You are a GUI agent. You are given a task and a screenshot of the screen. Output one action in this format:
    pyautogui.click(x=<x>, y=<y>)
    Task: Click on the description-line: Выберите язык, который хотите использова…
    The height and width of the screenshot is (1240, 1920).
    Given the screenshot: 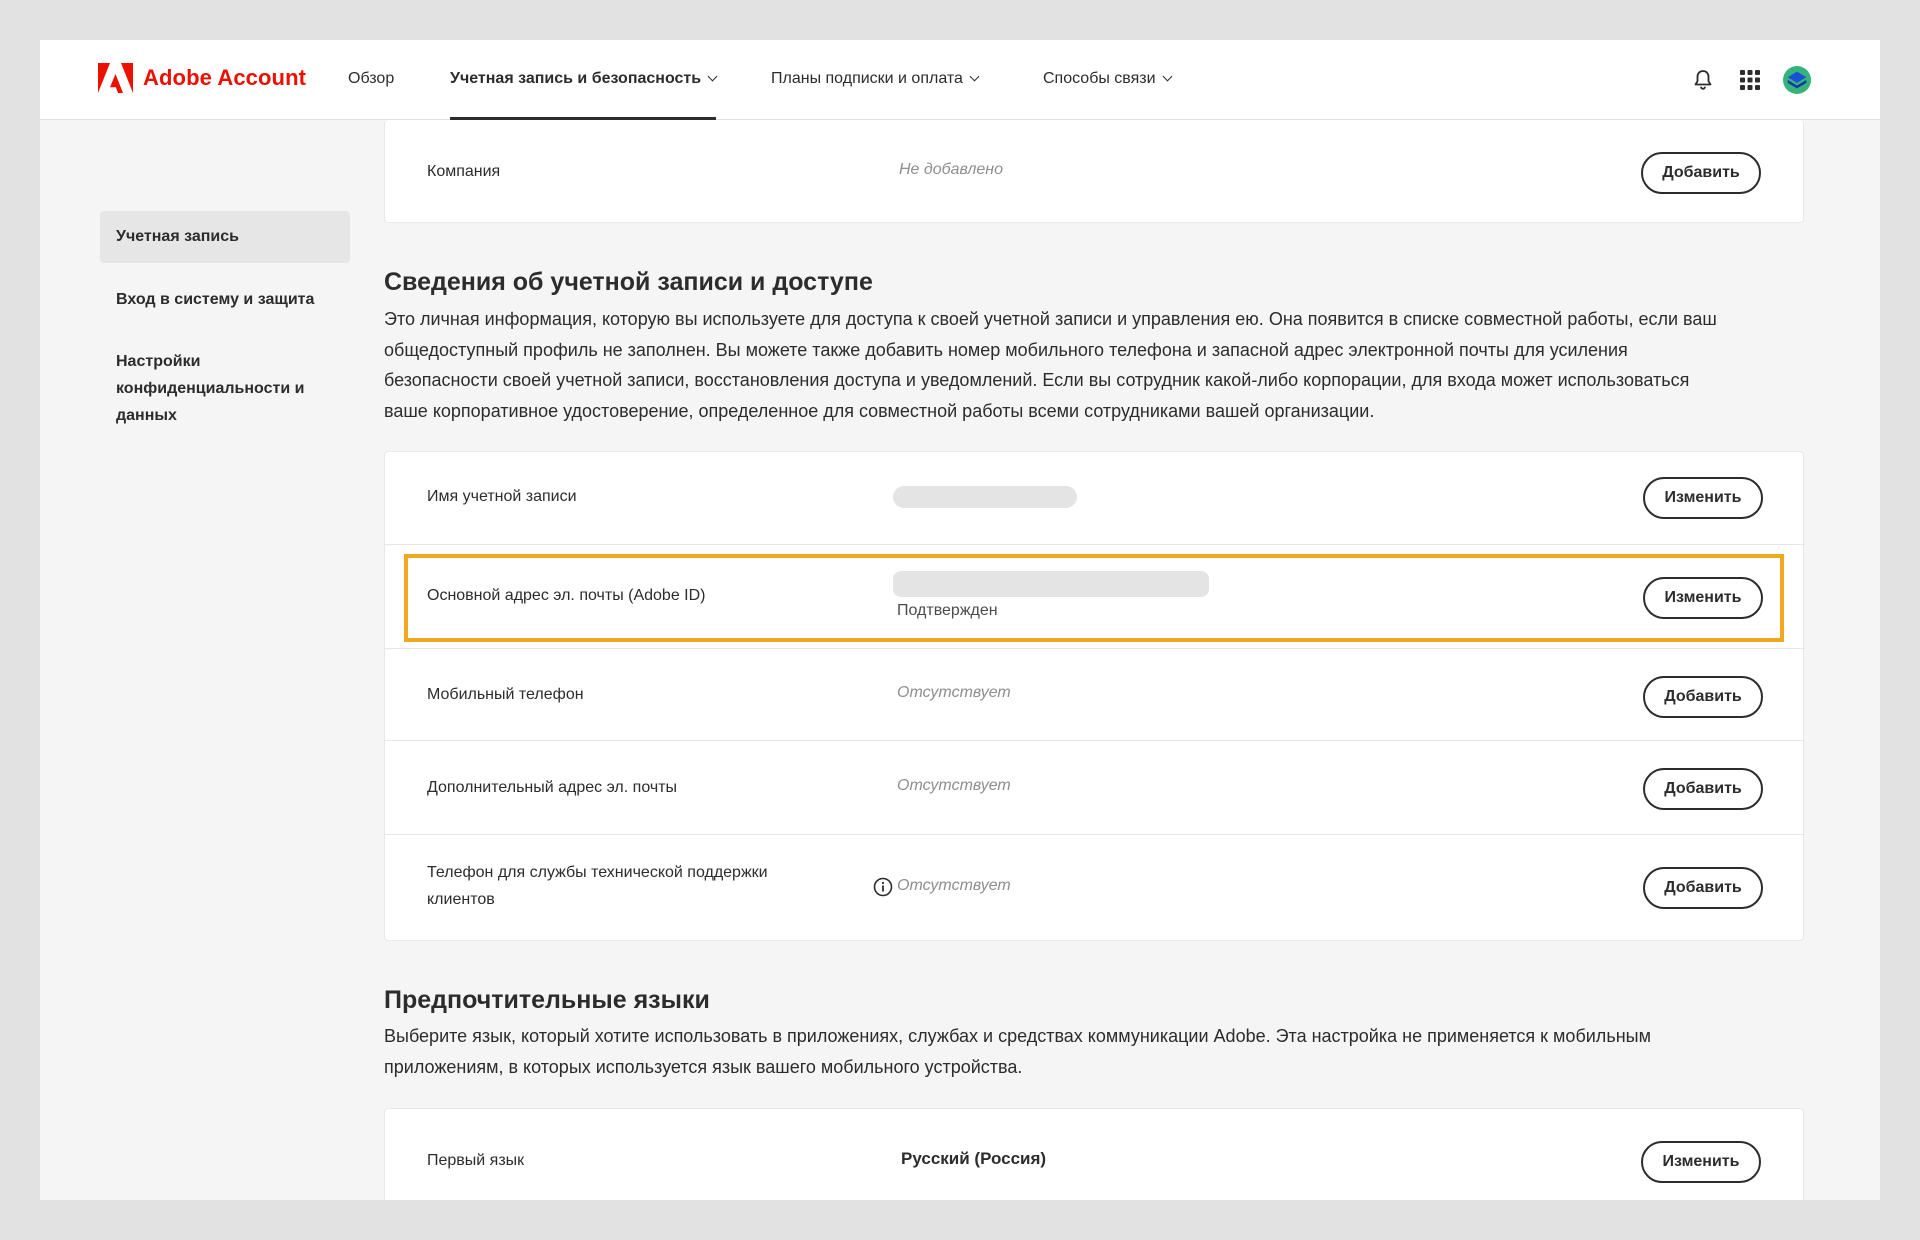 What is the action you would take?
    pyautogui.click(x=1017, y=1036)
    